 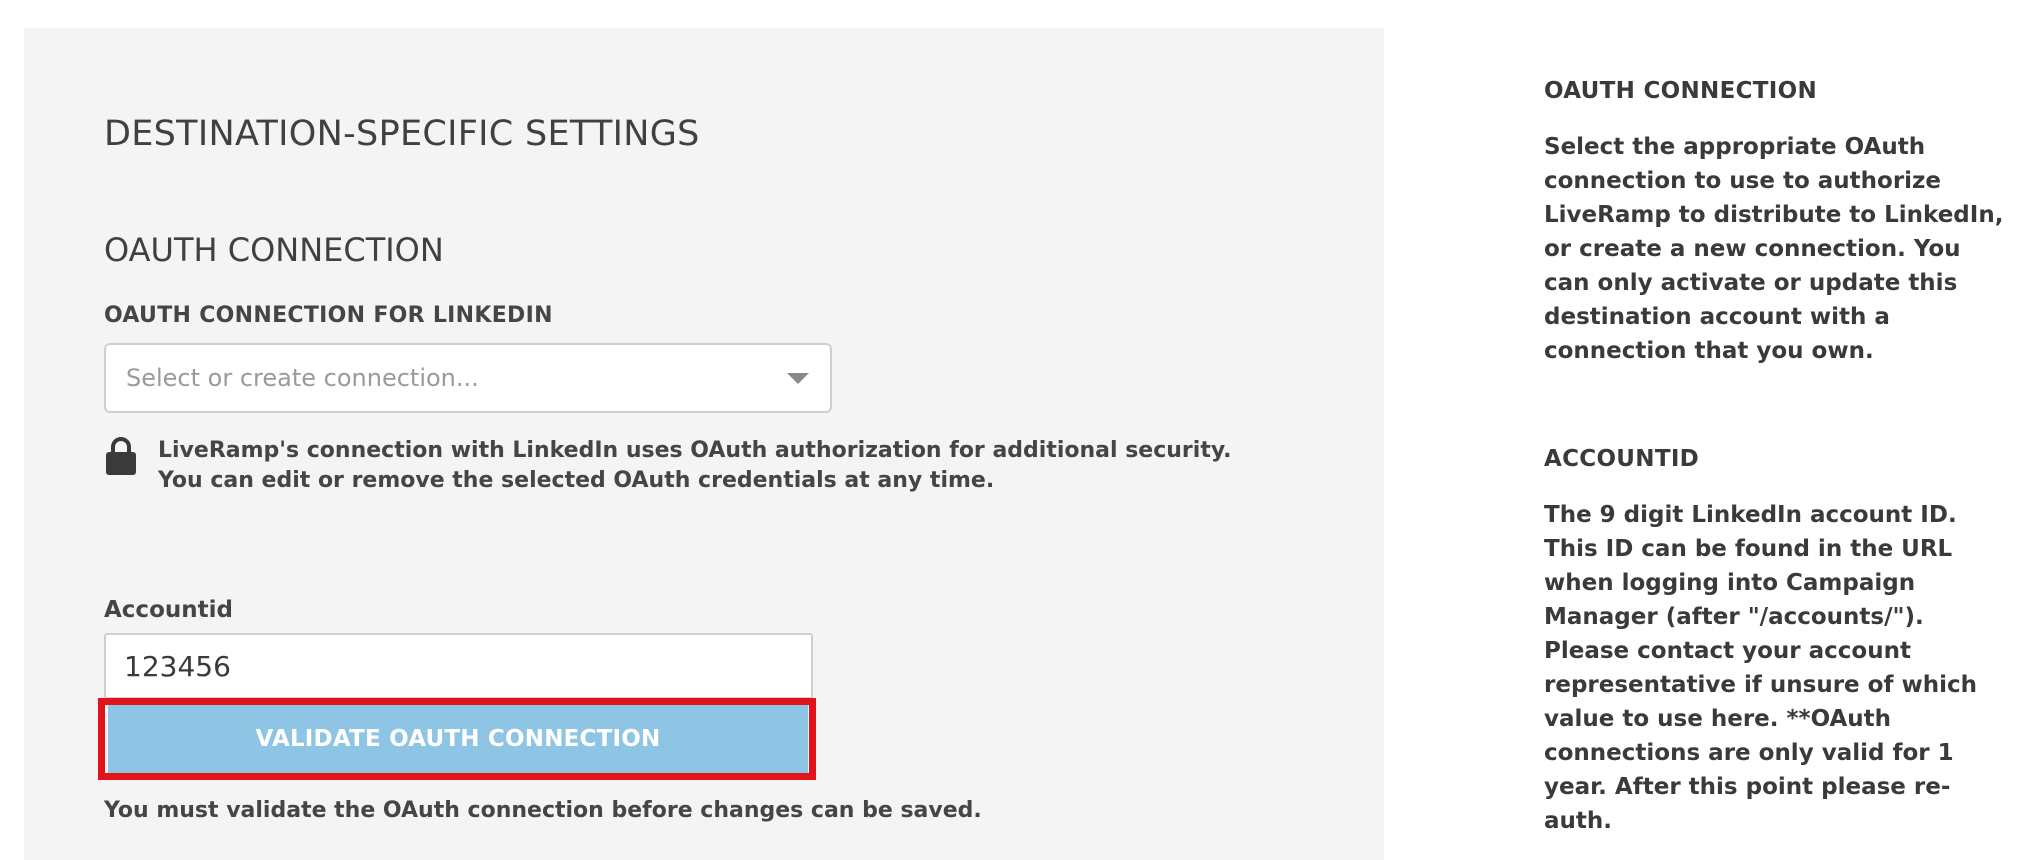 I want to click on validate-oauth-button: VALIDATE OAUTH CONNECTION, so click(x=458, y=739).